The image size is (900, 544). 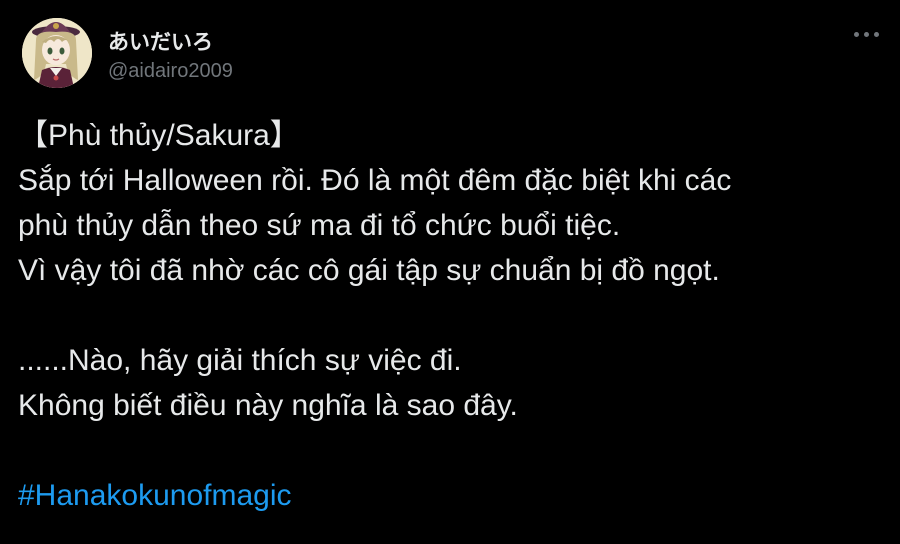 I want to click on avatar, so click(x=57, y=53).